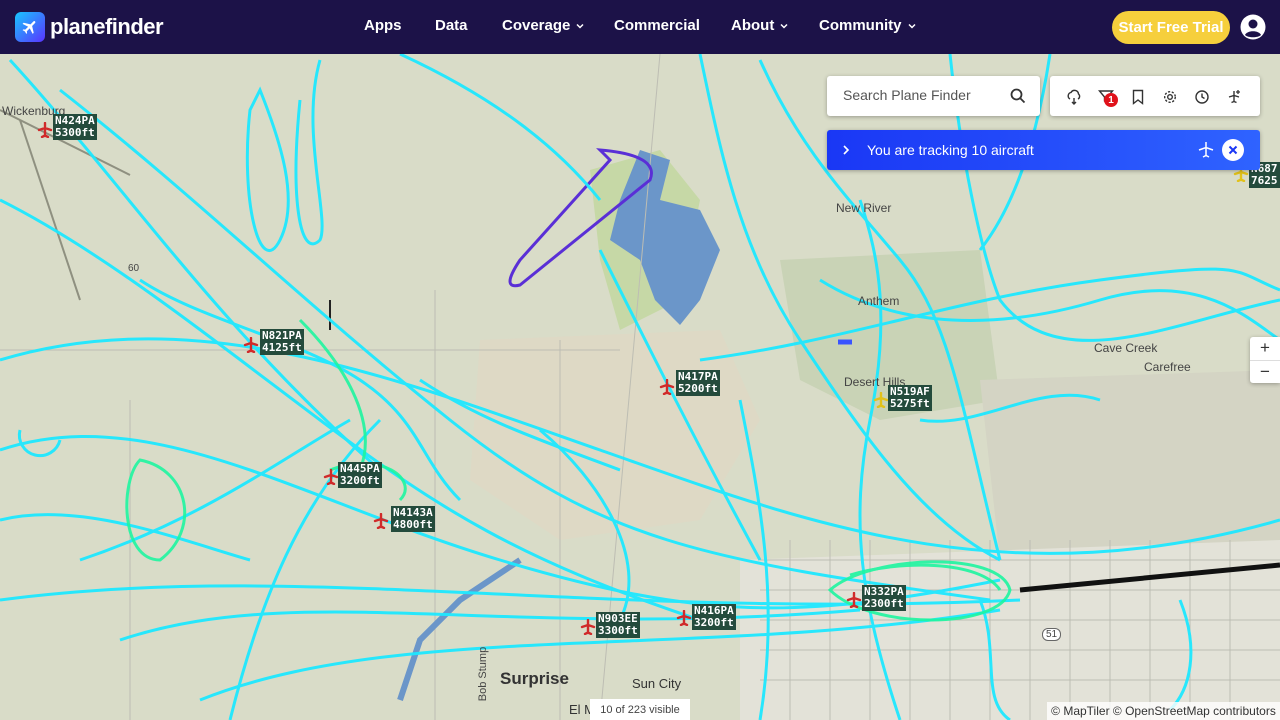 The width and height of the screenshot is (1280, 720). I want to click on route-shield-51: 51, so click(1052, 634).